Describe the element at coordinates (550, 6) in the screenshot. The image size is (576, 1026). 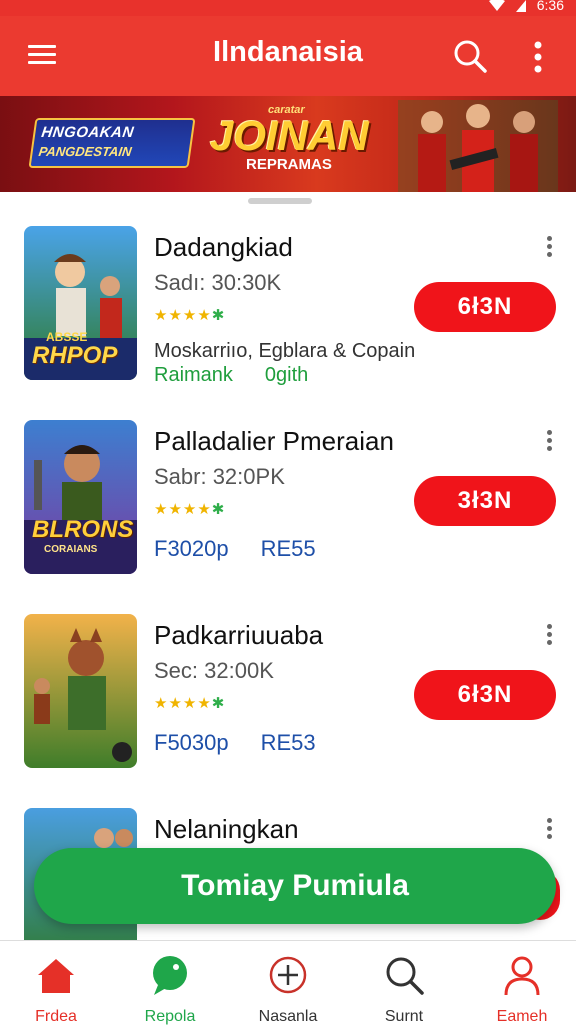
I see `status-time: 6:36` at that location.